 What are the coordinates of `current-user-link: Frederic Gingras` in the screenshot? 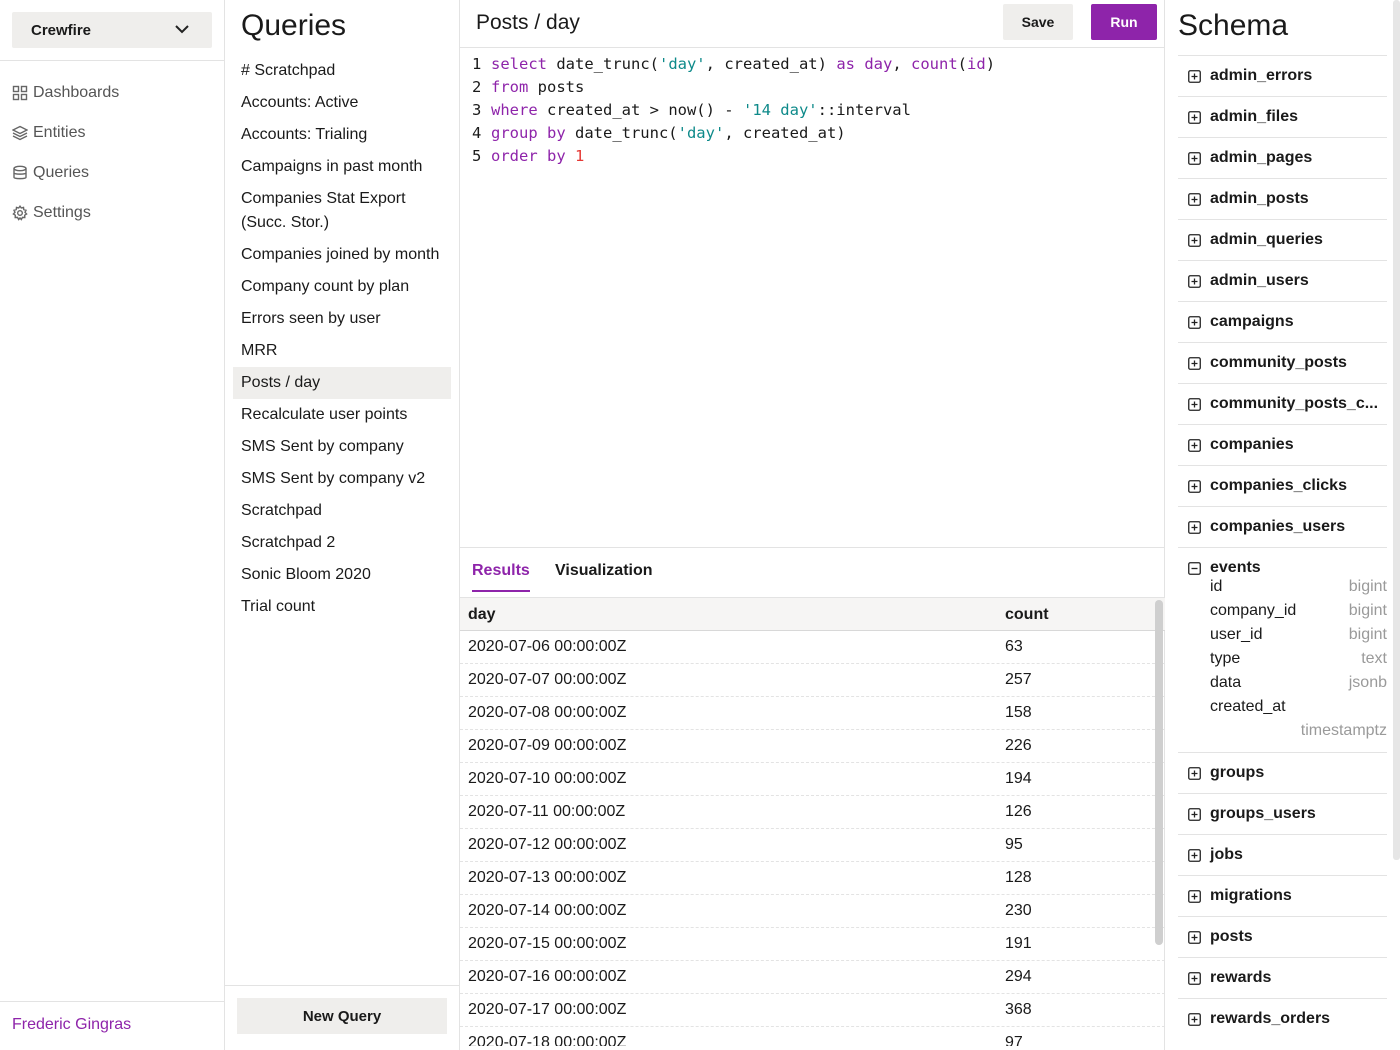 It's located at (71, 1025).